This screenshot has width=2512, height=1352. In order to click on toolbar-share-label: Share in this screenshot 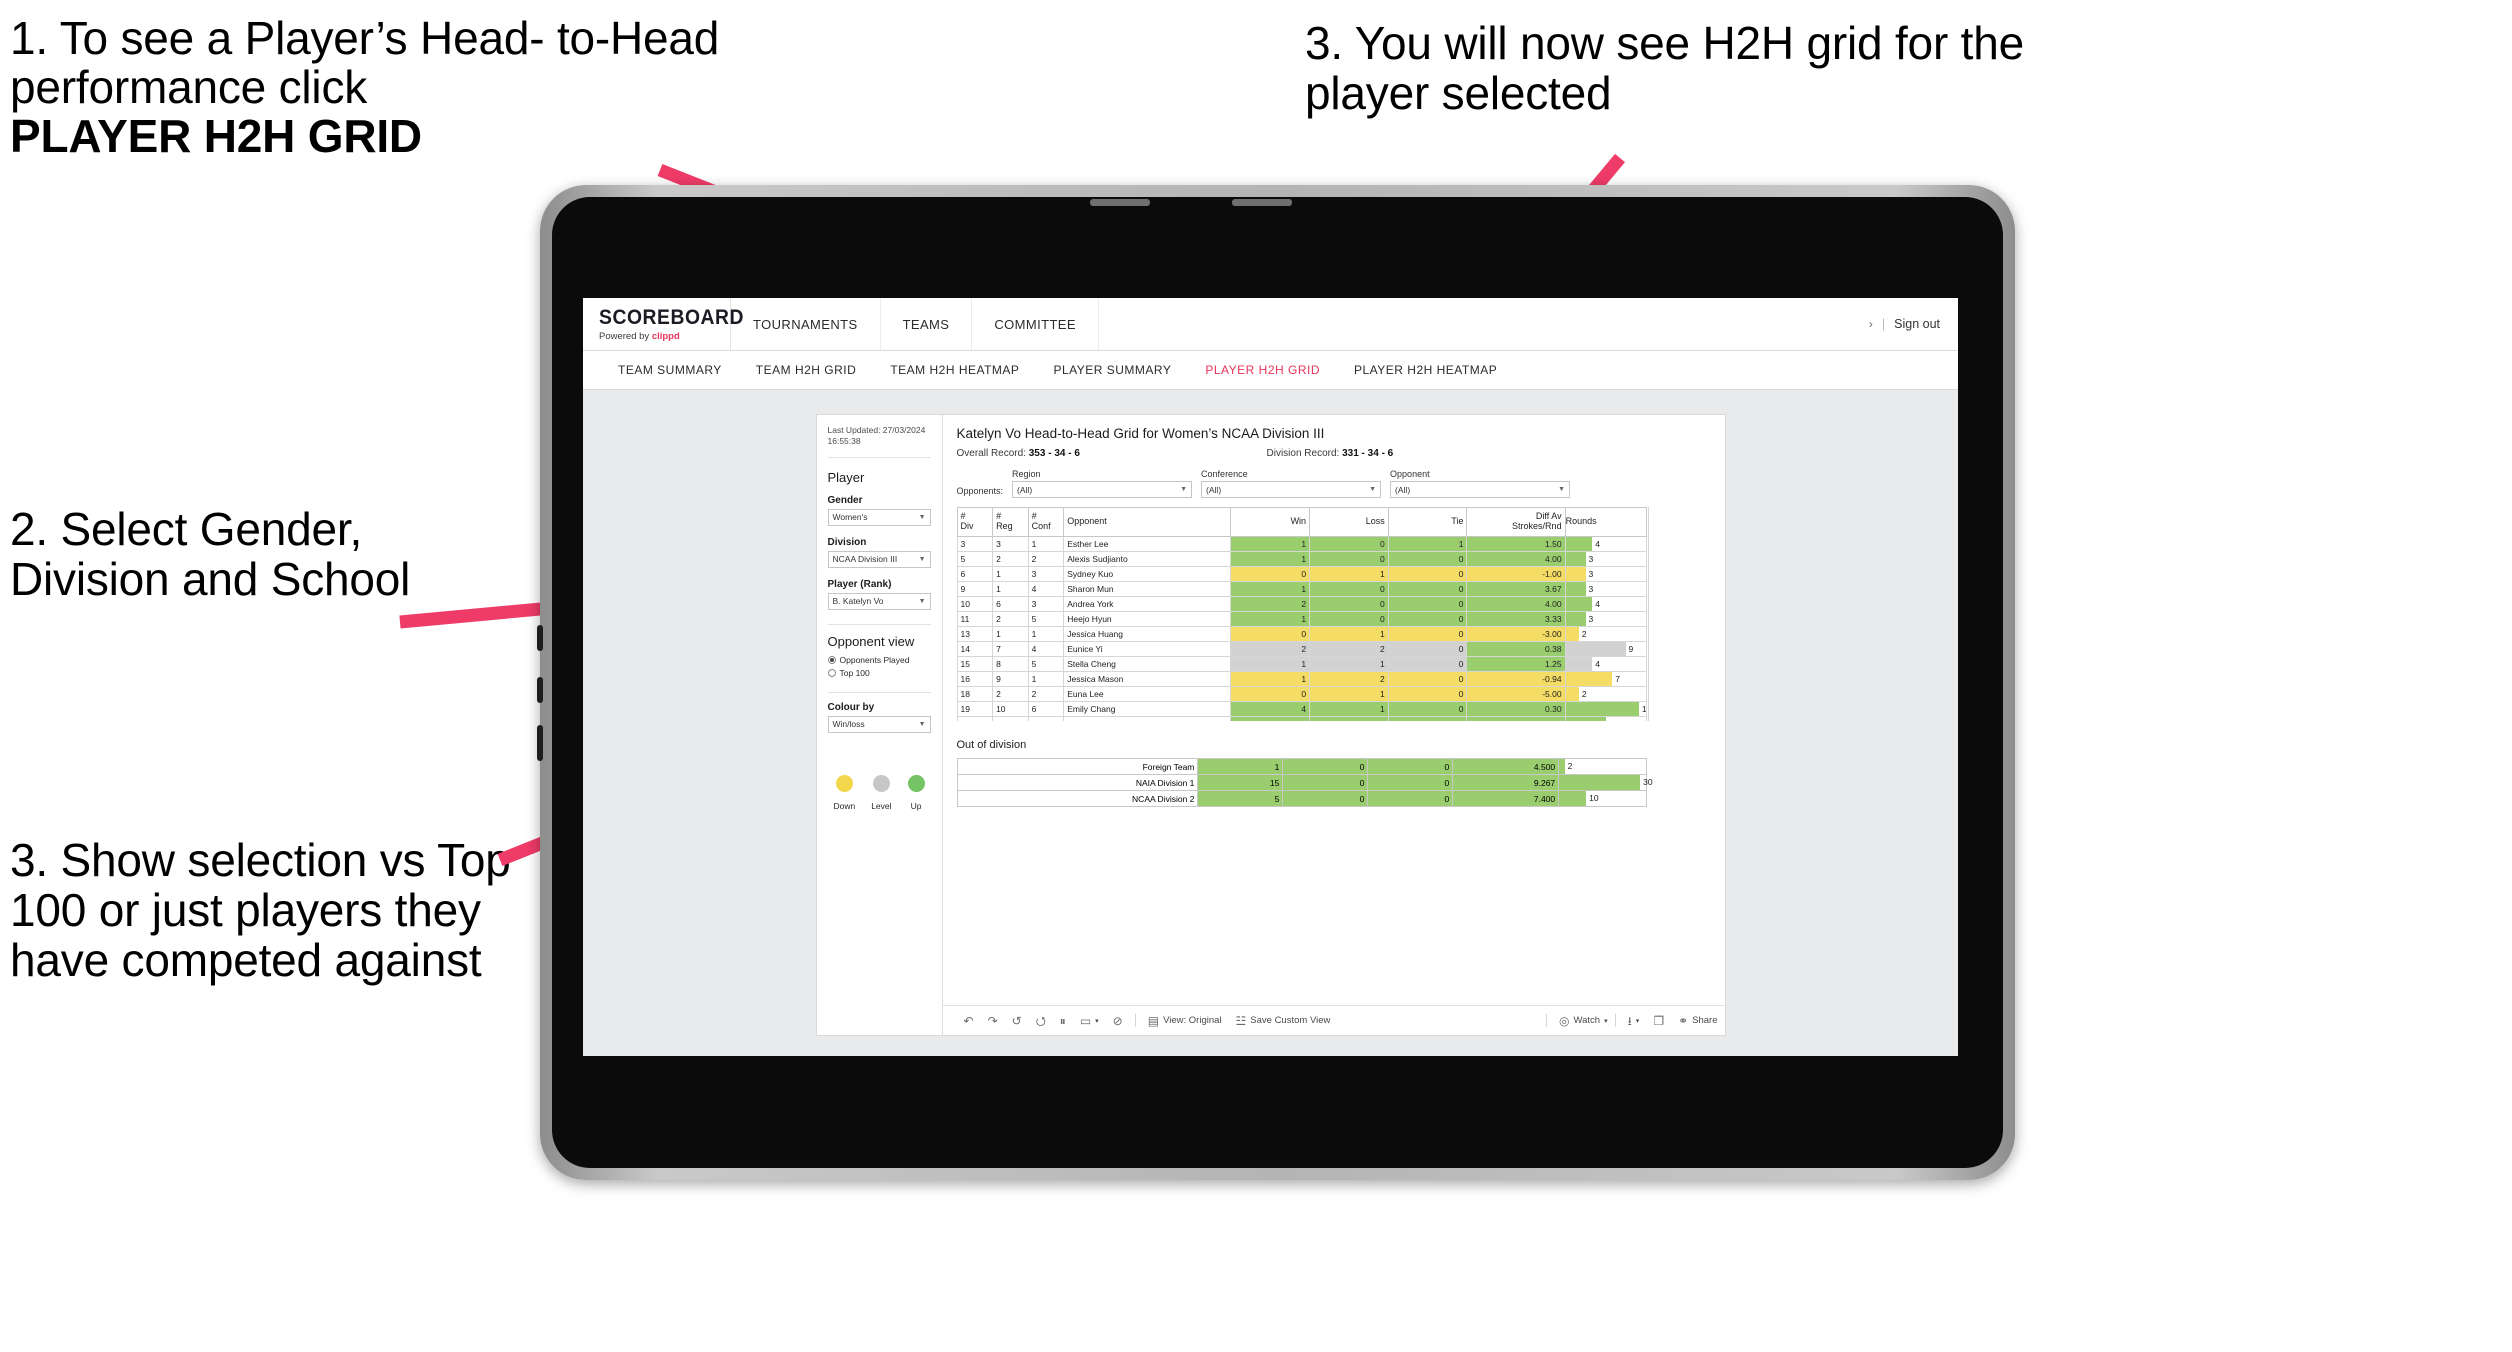, I will do `click(1705, 1020)`.